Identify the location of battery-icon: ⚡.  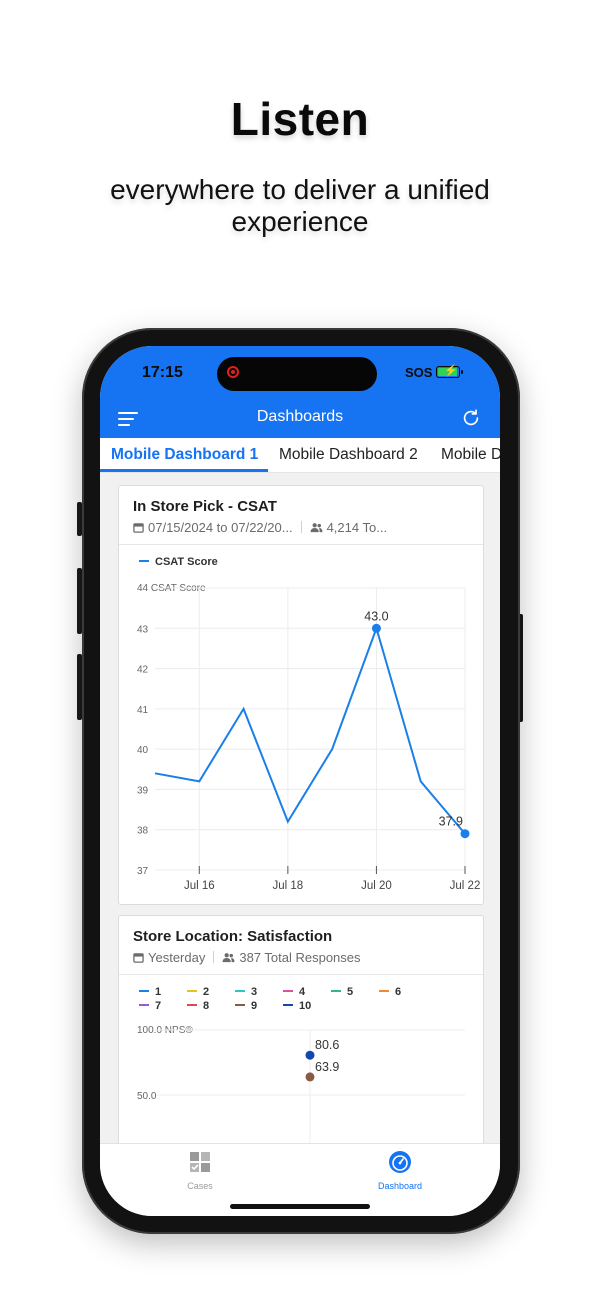
(449, 371).